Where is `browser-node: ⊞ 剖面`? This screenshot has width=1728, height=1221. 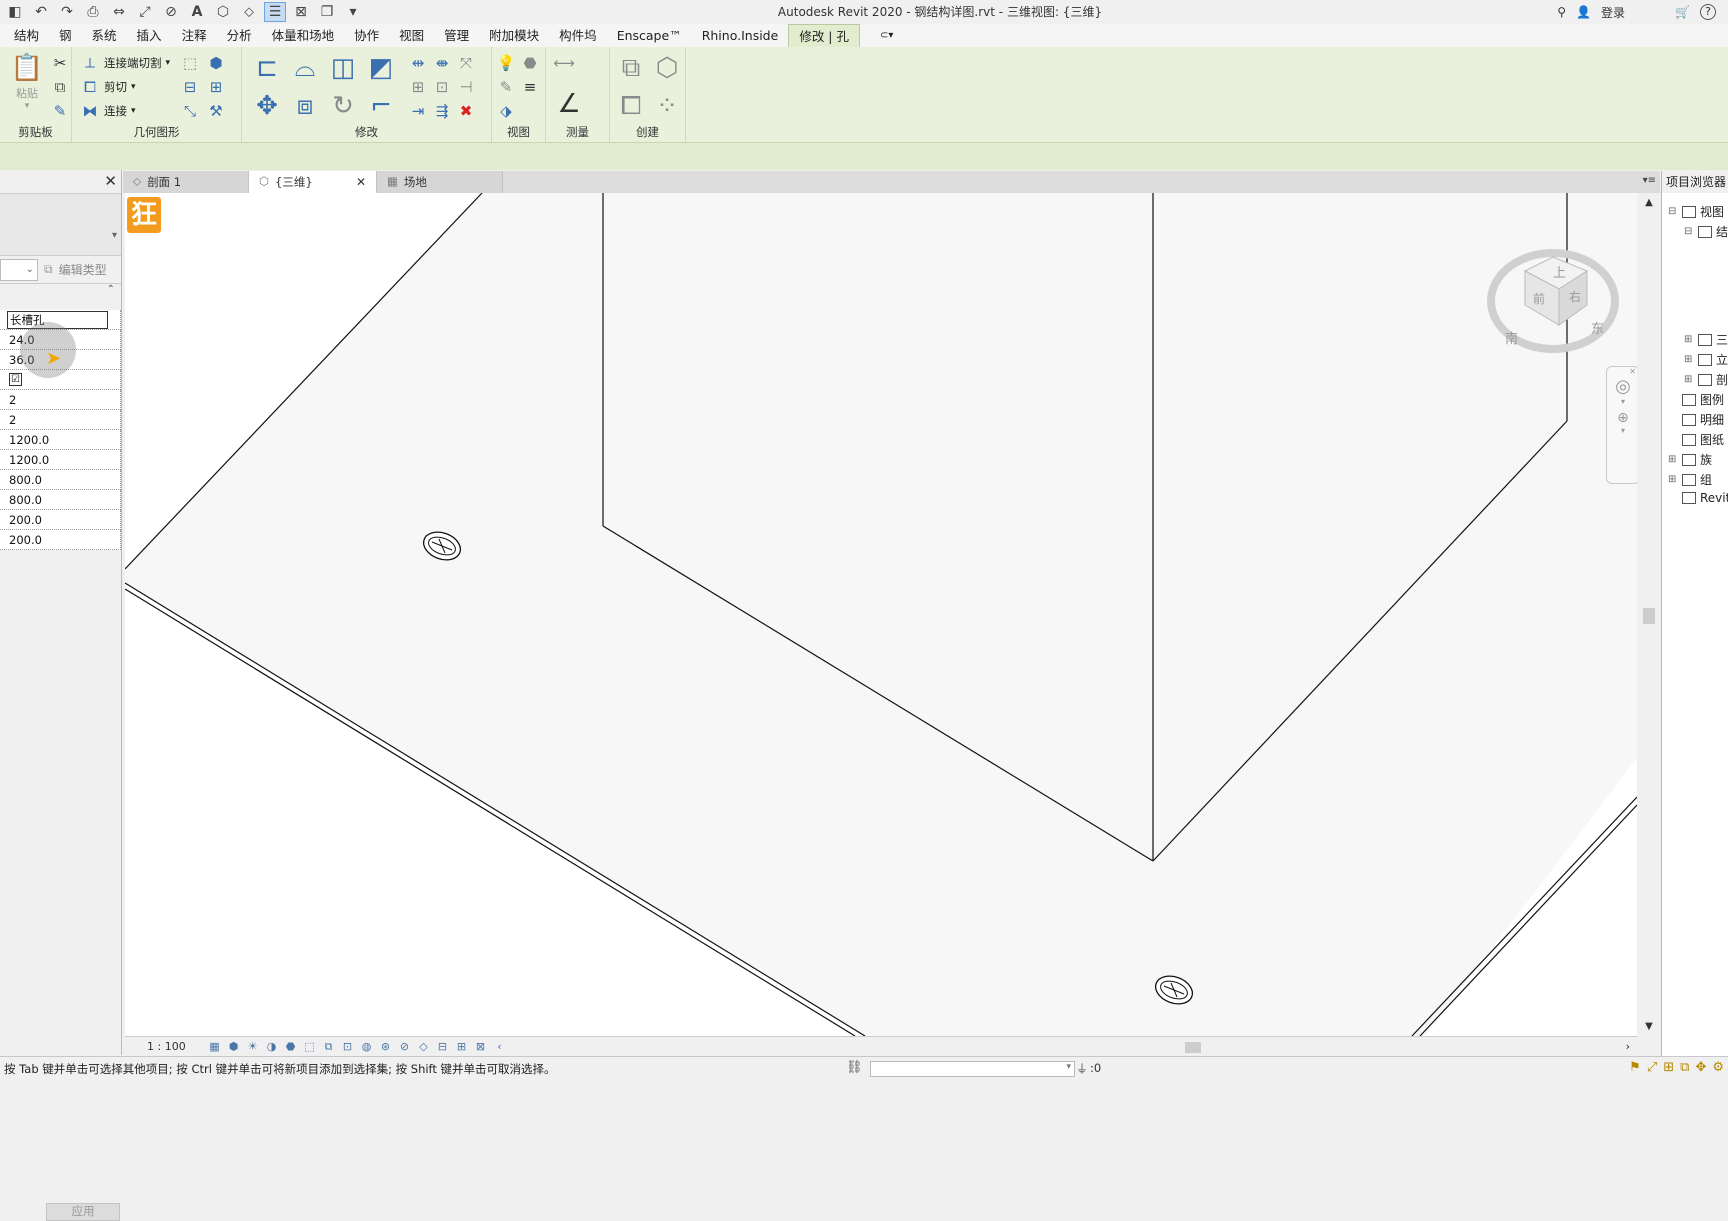 browser-node: ⊞ 剖面 is located at coordinates (1706, 379).